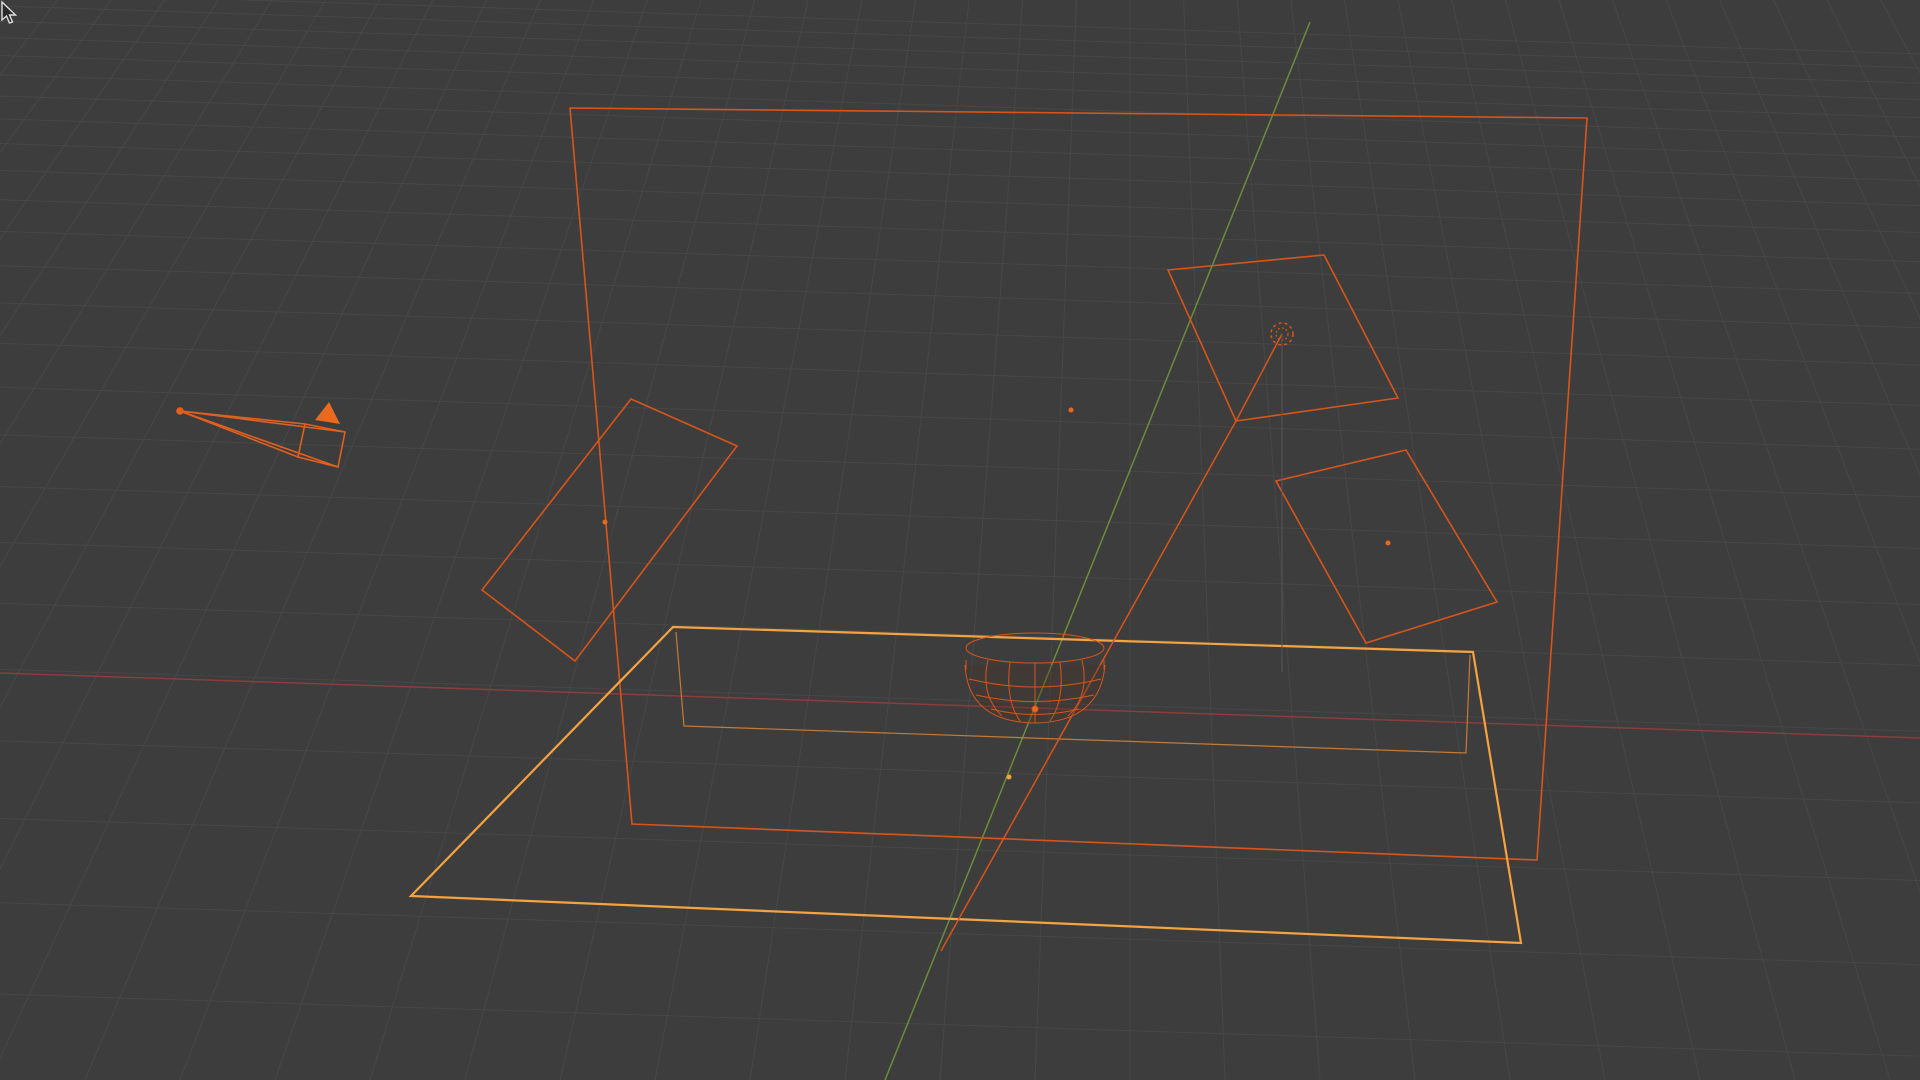 This screenshot has height=1080, width=1920. I want to click on area-light-top-right, so click(1283, 338).